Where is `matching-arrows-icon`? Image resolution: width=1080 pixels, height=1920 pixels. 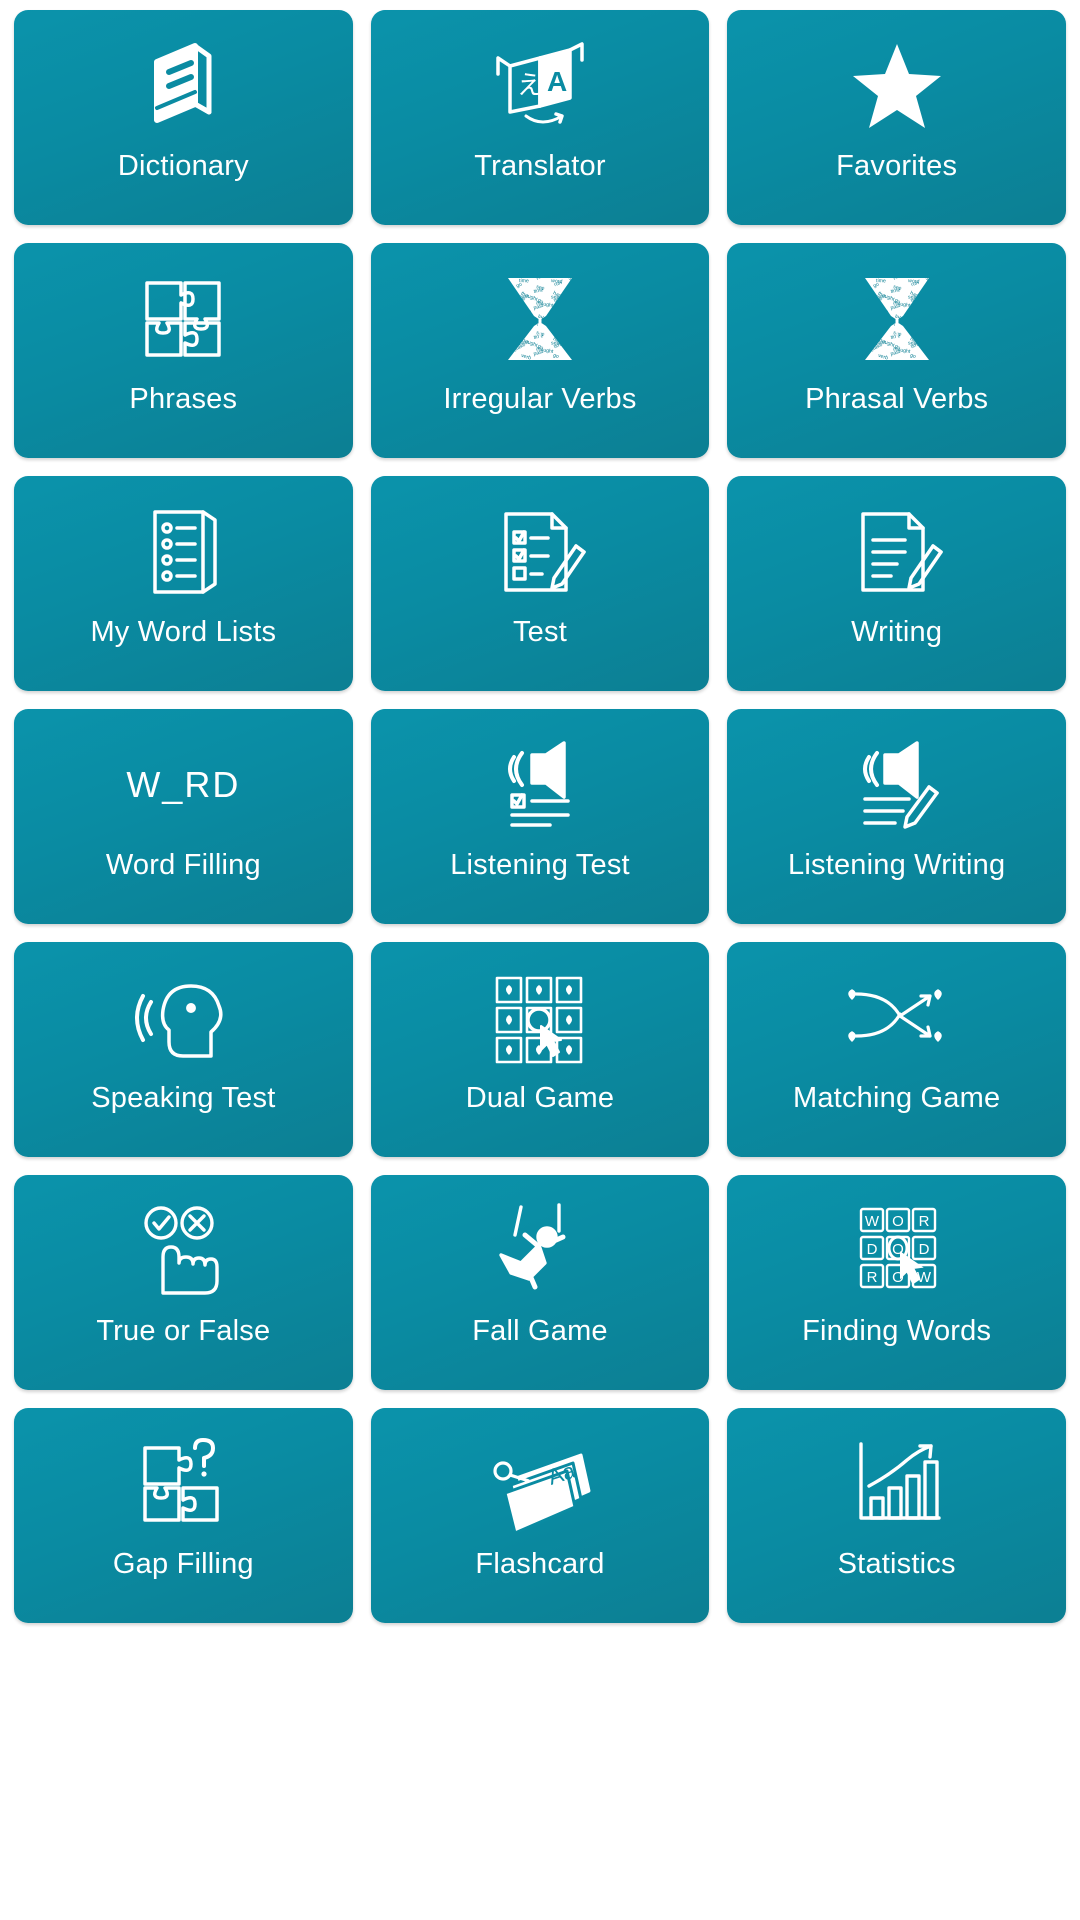
matching-arrows-icon is located at coordinates (896, 1013).